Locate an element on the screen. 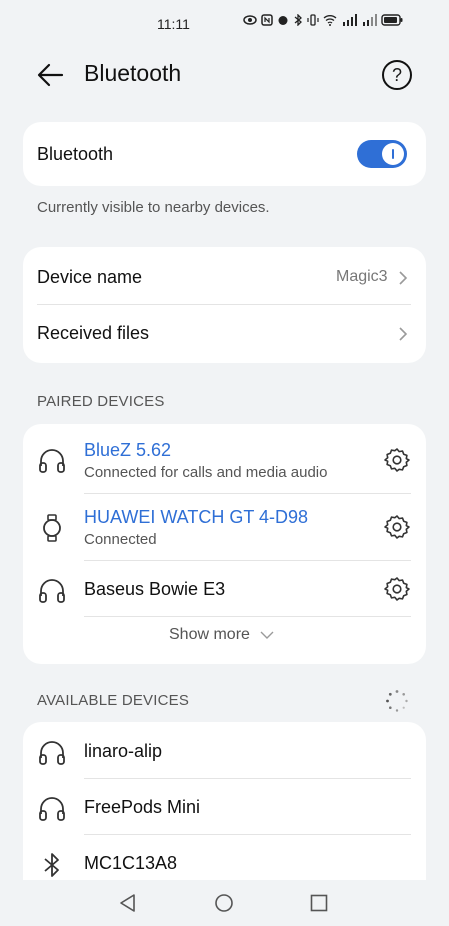  status-time: 11:11 is located at coordinates (173, 24).